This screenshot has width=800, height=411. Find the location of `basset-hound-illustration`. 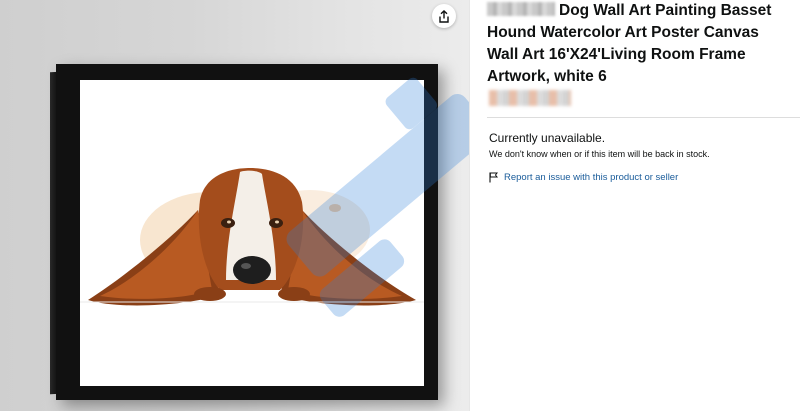

basset-hound-illustration is located at coordinates (252, 237).